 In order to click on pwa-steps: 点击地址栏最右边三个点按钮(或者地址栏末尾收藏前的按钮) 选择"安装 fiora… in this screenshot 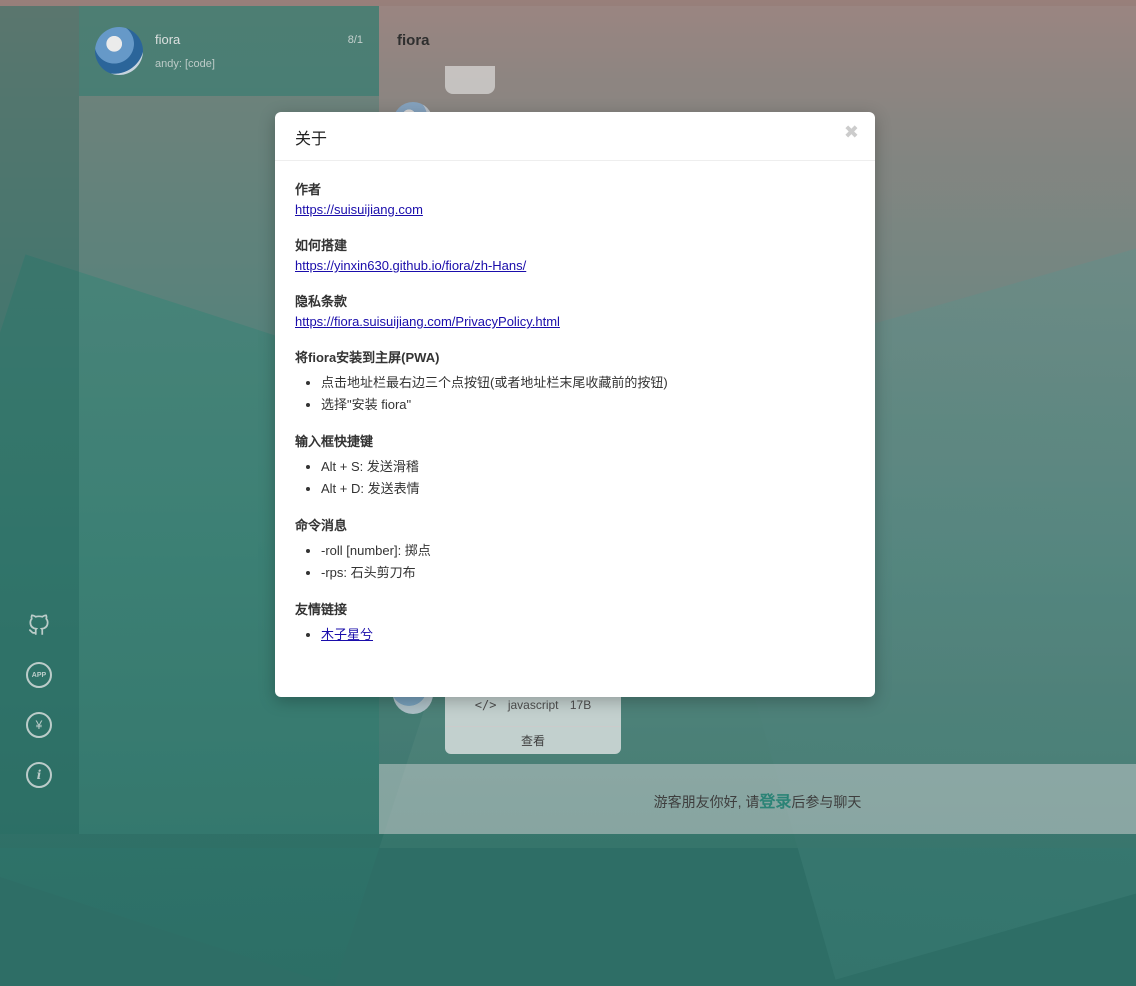, I will do `click(575, 394)`.